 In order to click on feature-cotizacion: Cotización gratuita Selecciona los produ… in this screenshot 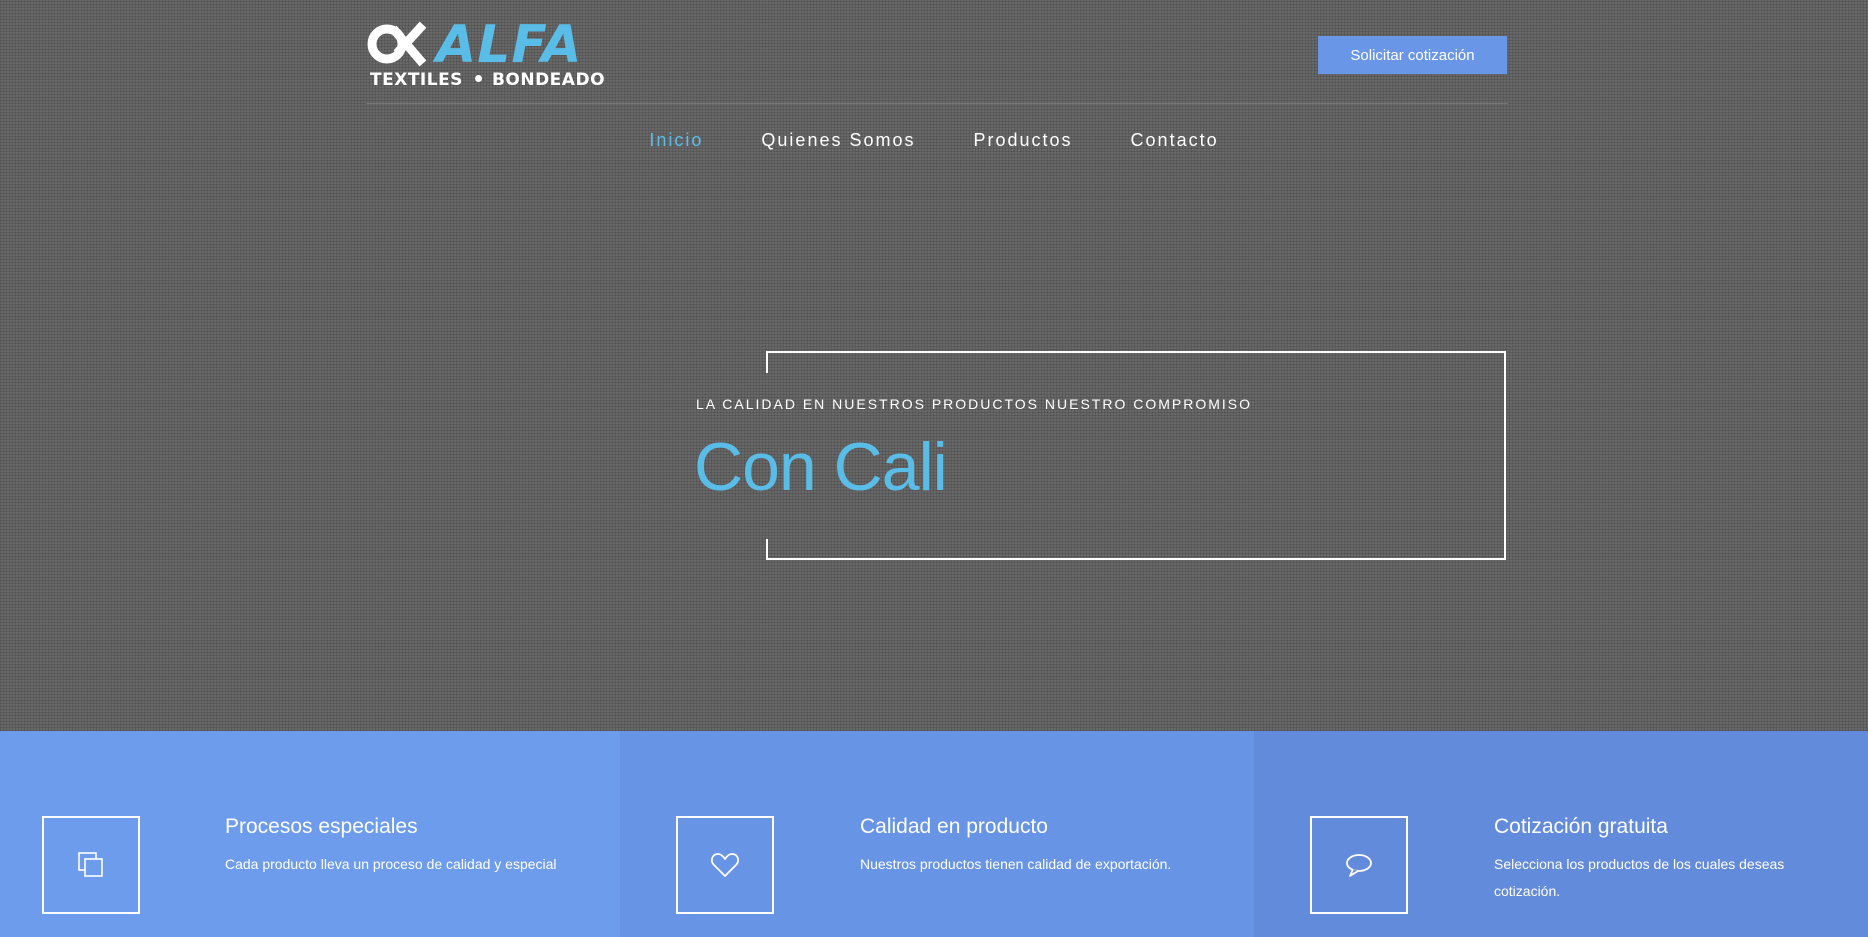, I will do `click(1561, 834)`.